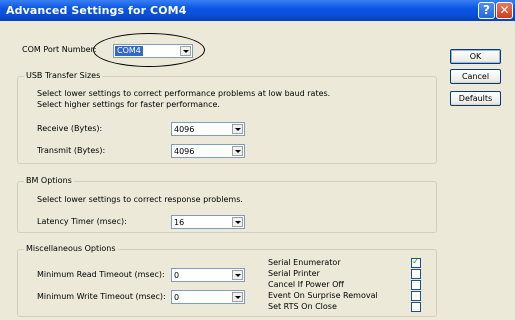 The width and height of the screenshot is (515, 320). Describe the element at coordinates (475, 76) in the screenshot. I see `cancel-button: Cancel` at that location.